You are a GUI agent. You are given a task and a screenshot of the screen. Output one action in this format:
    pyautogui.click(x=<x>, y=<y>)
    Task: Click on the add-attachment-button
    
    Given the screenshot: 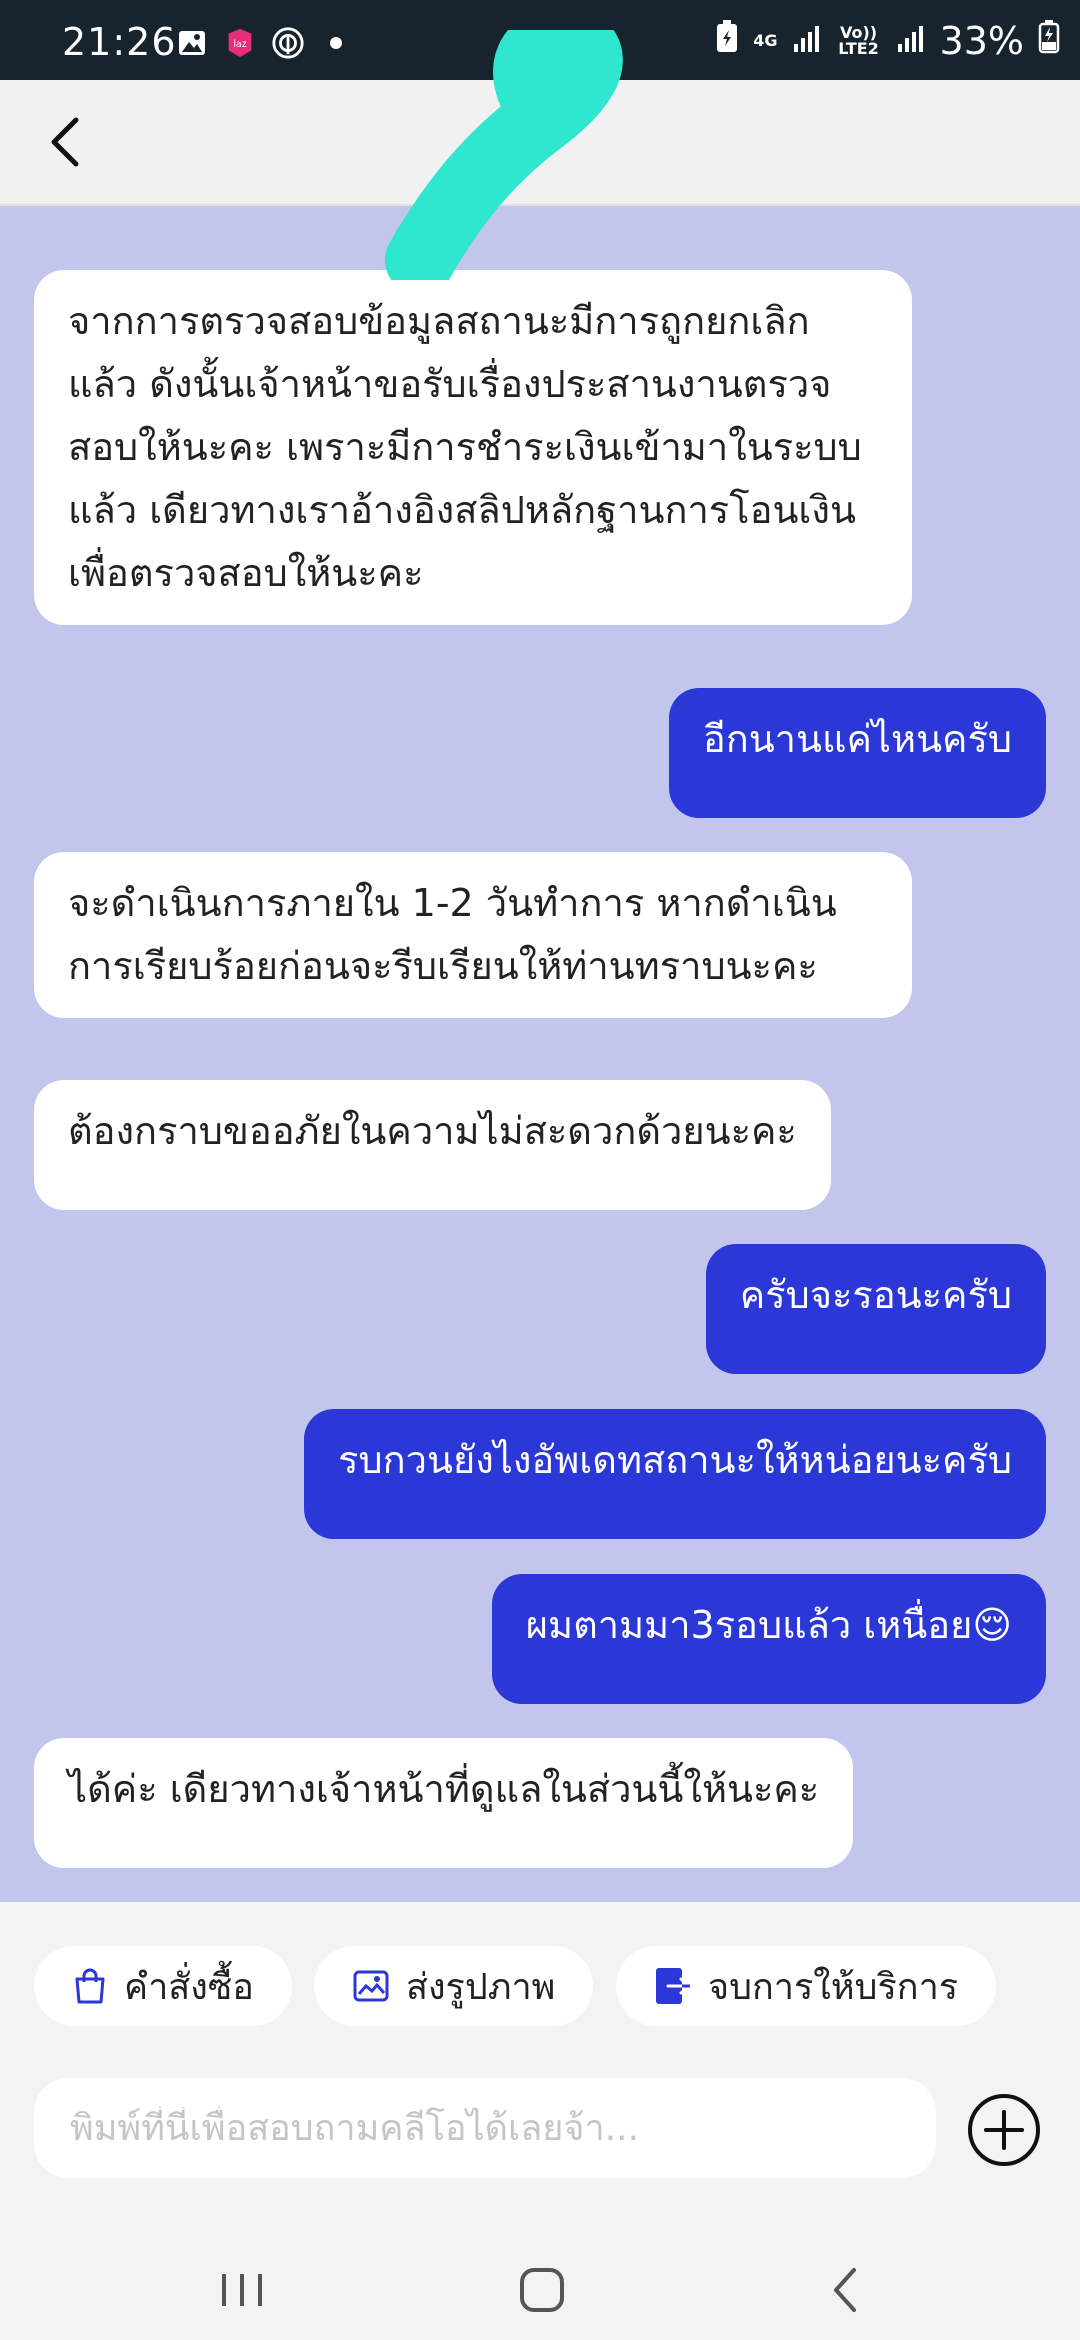 What is the action you would take?
    pyautogui.click(x=1004, y=2130)
    